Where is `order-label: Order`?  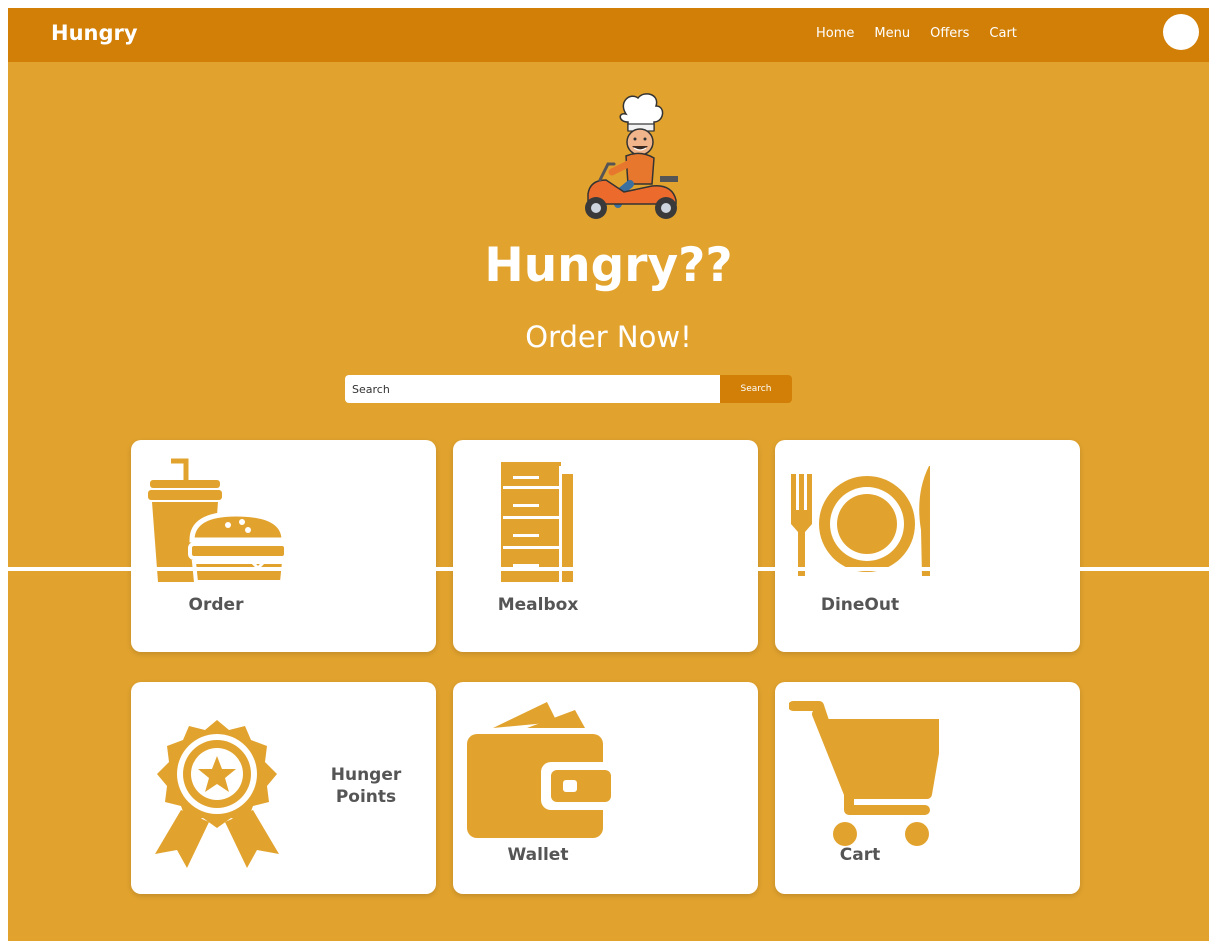
order-label: Order is located at coordinates (216, 605).